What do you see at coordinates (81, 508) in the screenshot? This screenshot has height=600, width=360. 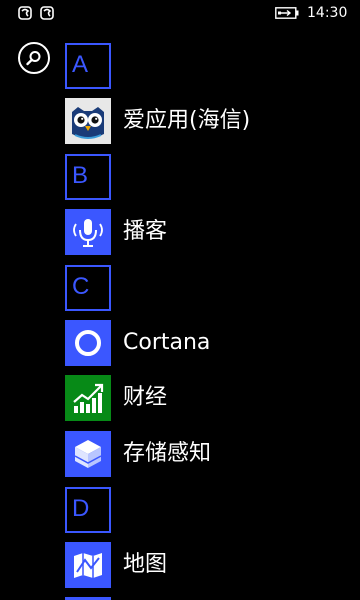 I see `section-letter: D` at bounding box center [81, 508].